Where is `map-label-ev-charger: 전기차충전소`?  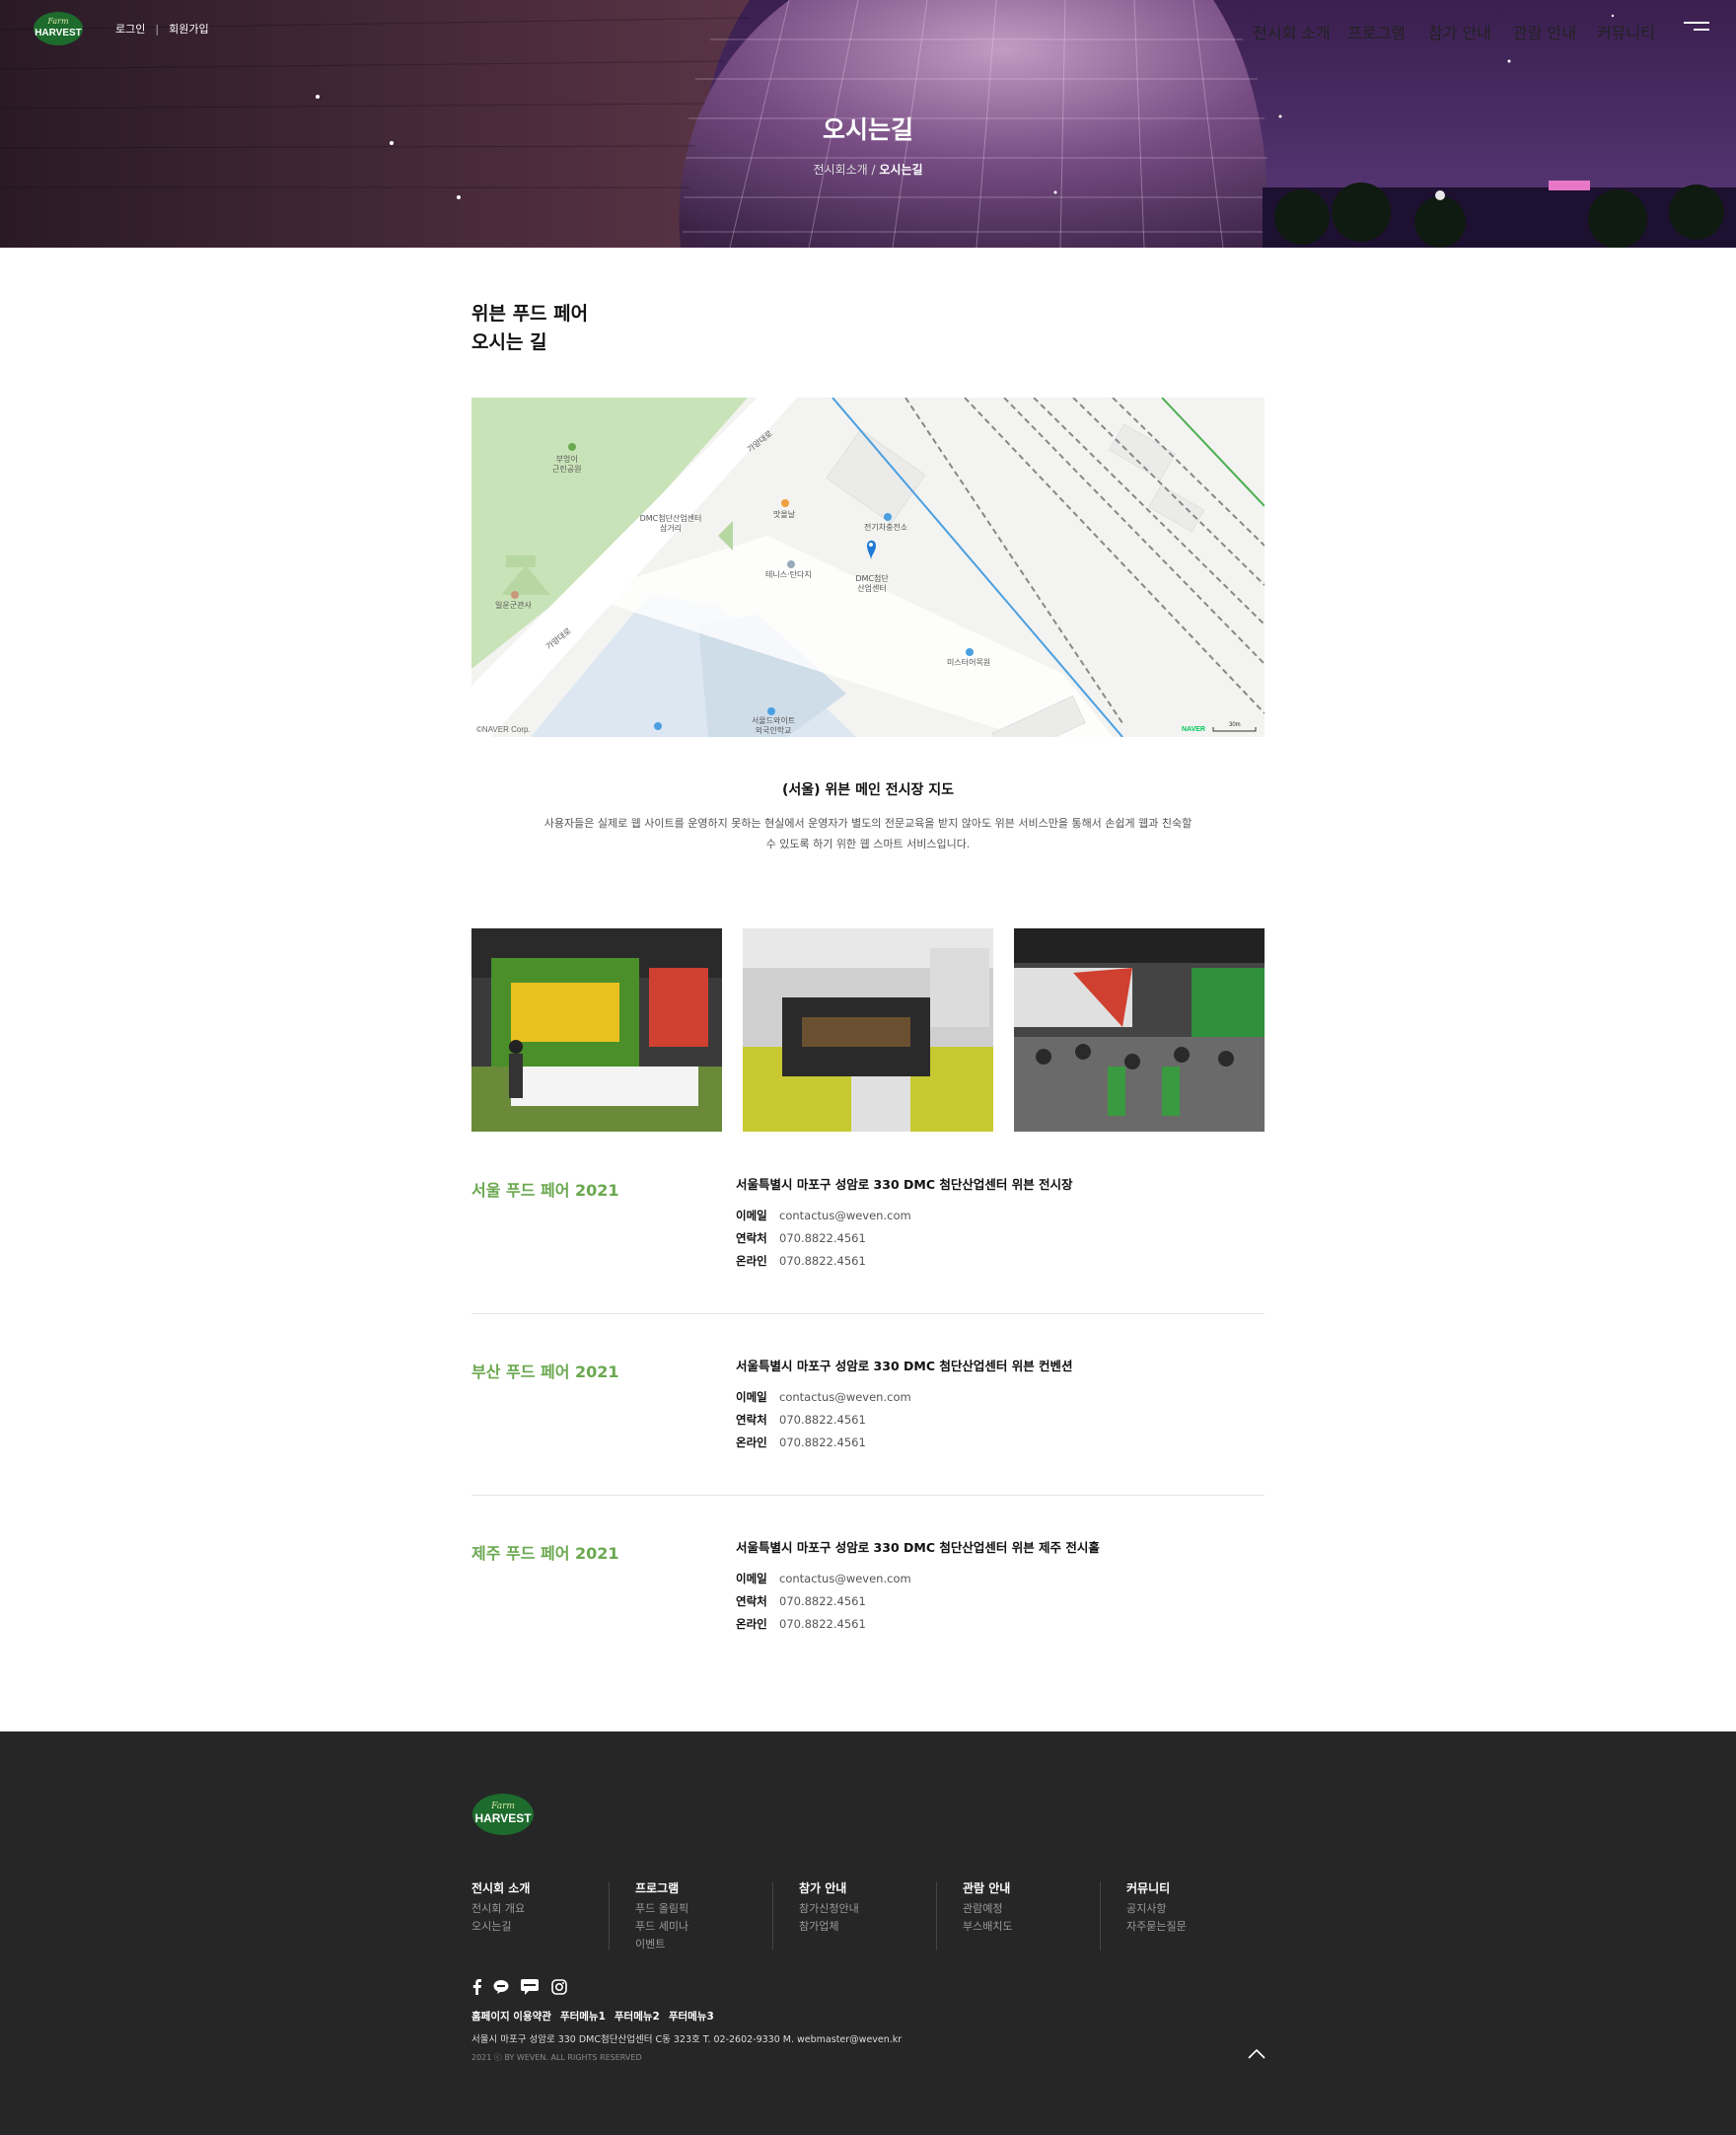 map-label-ev-charger: 전기차충전소 is located at coordinates (886, 527).